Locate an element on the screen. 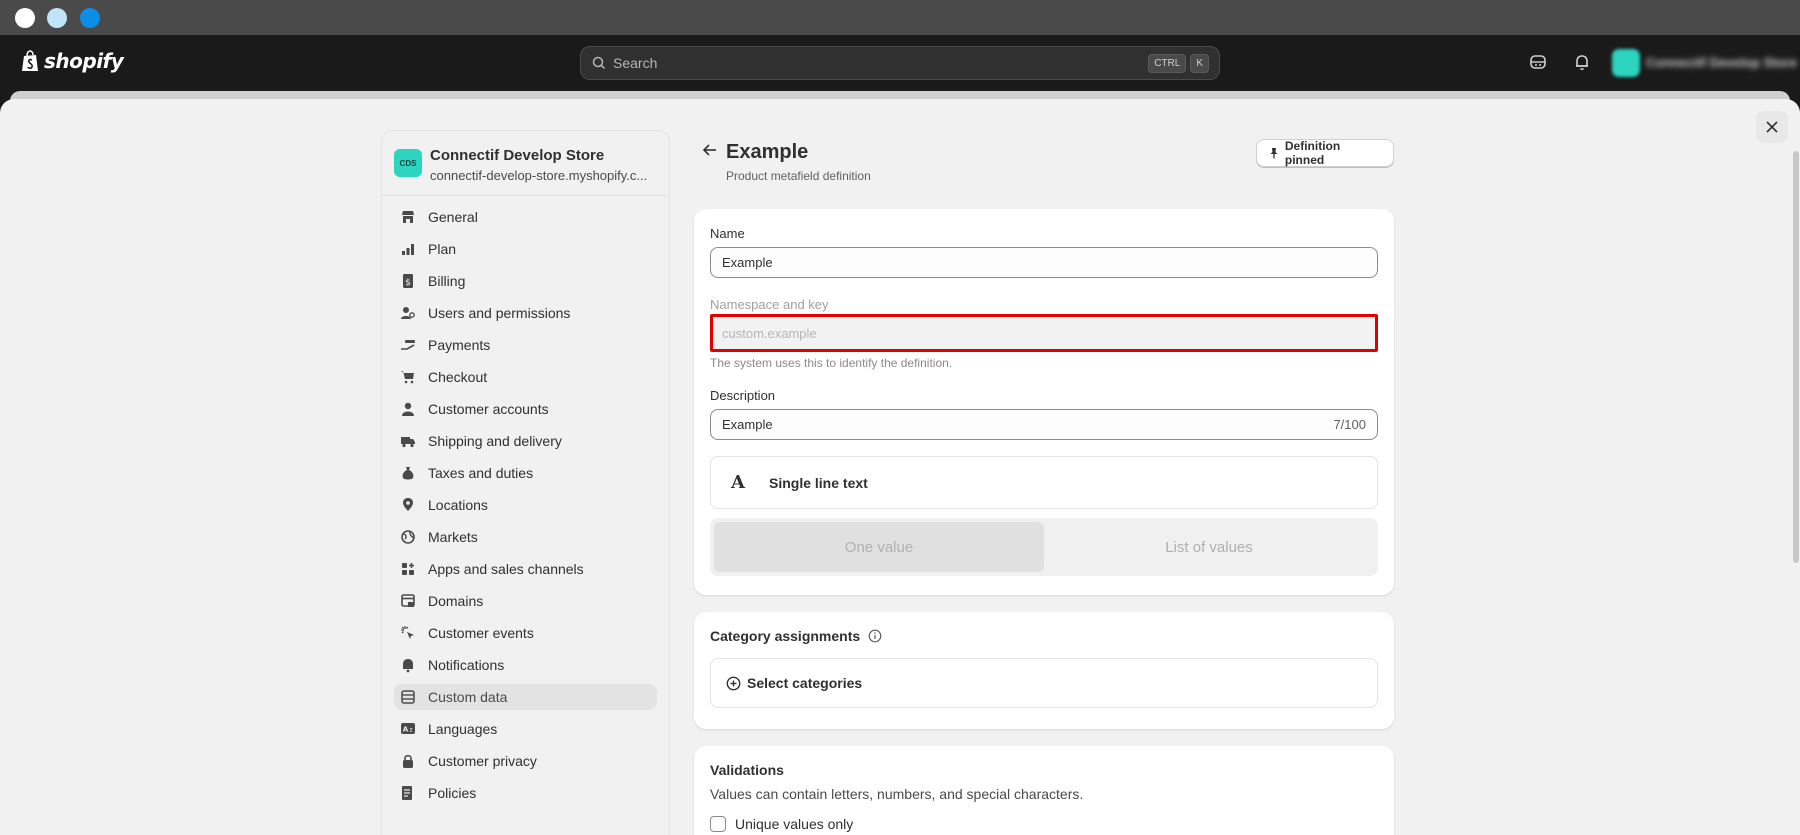 Image resolution: width=1800 pixels, height=835 pixels. sidebar-item-custom-data: Custom data is located at coordinates (525, 697).